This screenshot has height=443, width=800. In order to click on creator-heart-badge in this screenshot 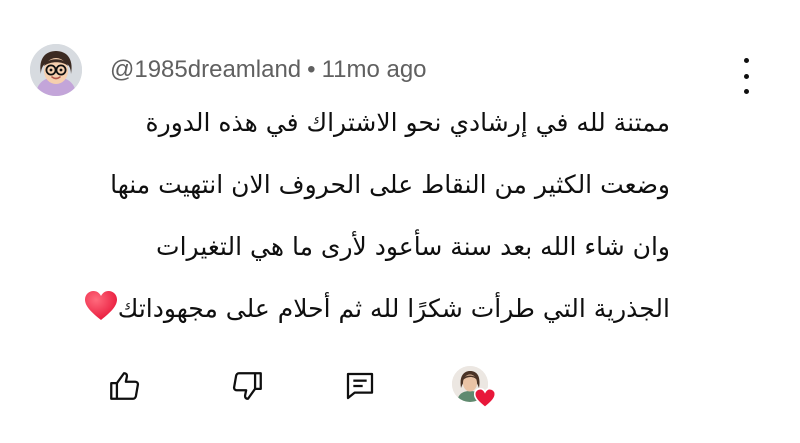, I will do `click(475, 389)`.